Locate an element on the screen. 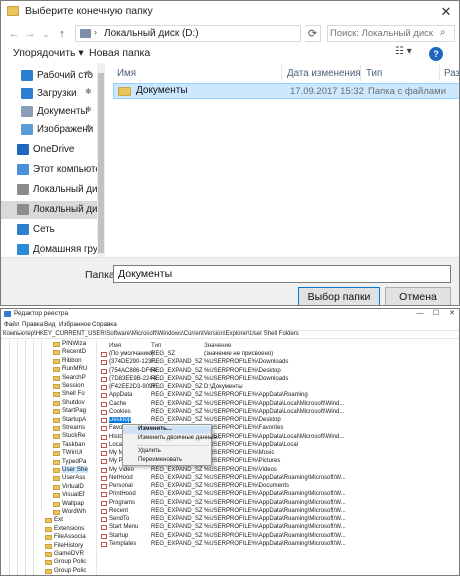  minimize-icon: — is located at coordinates (420, 314).